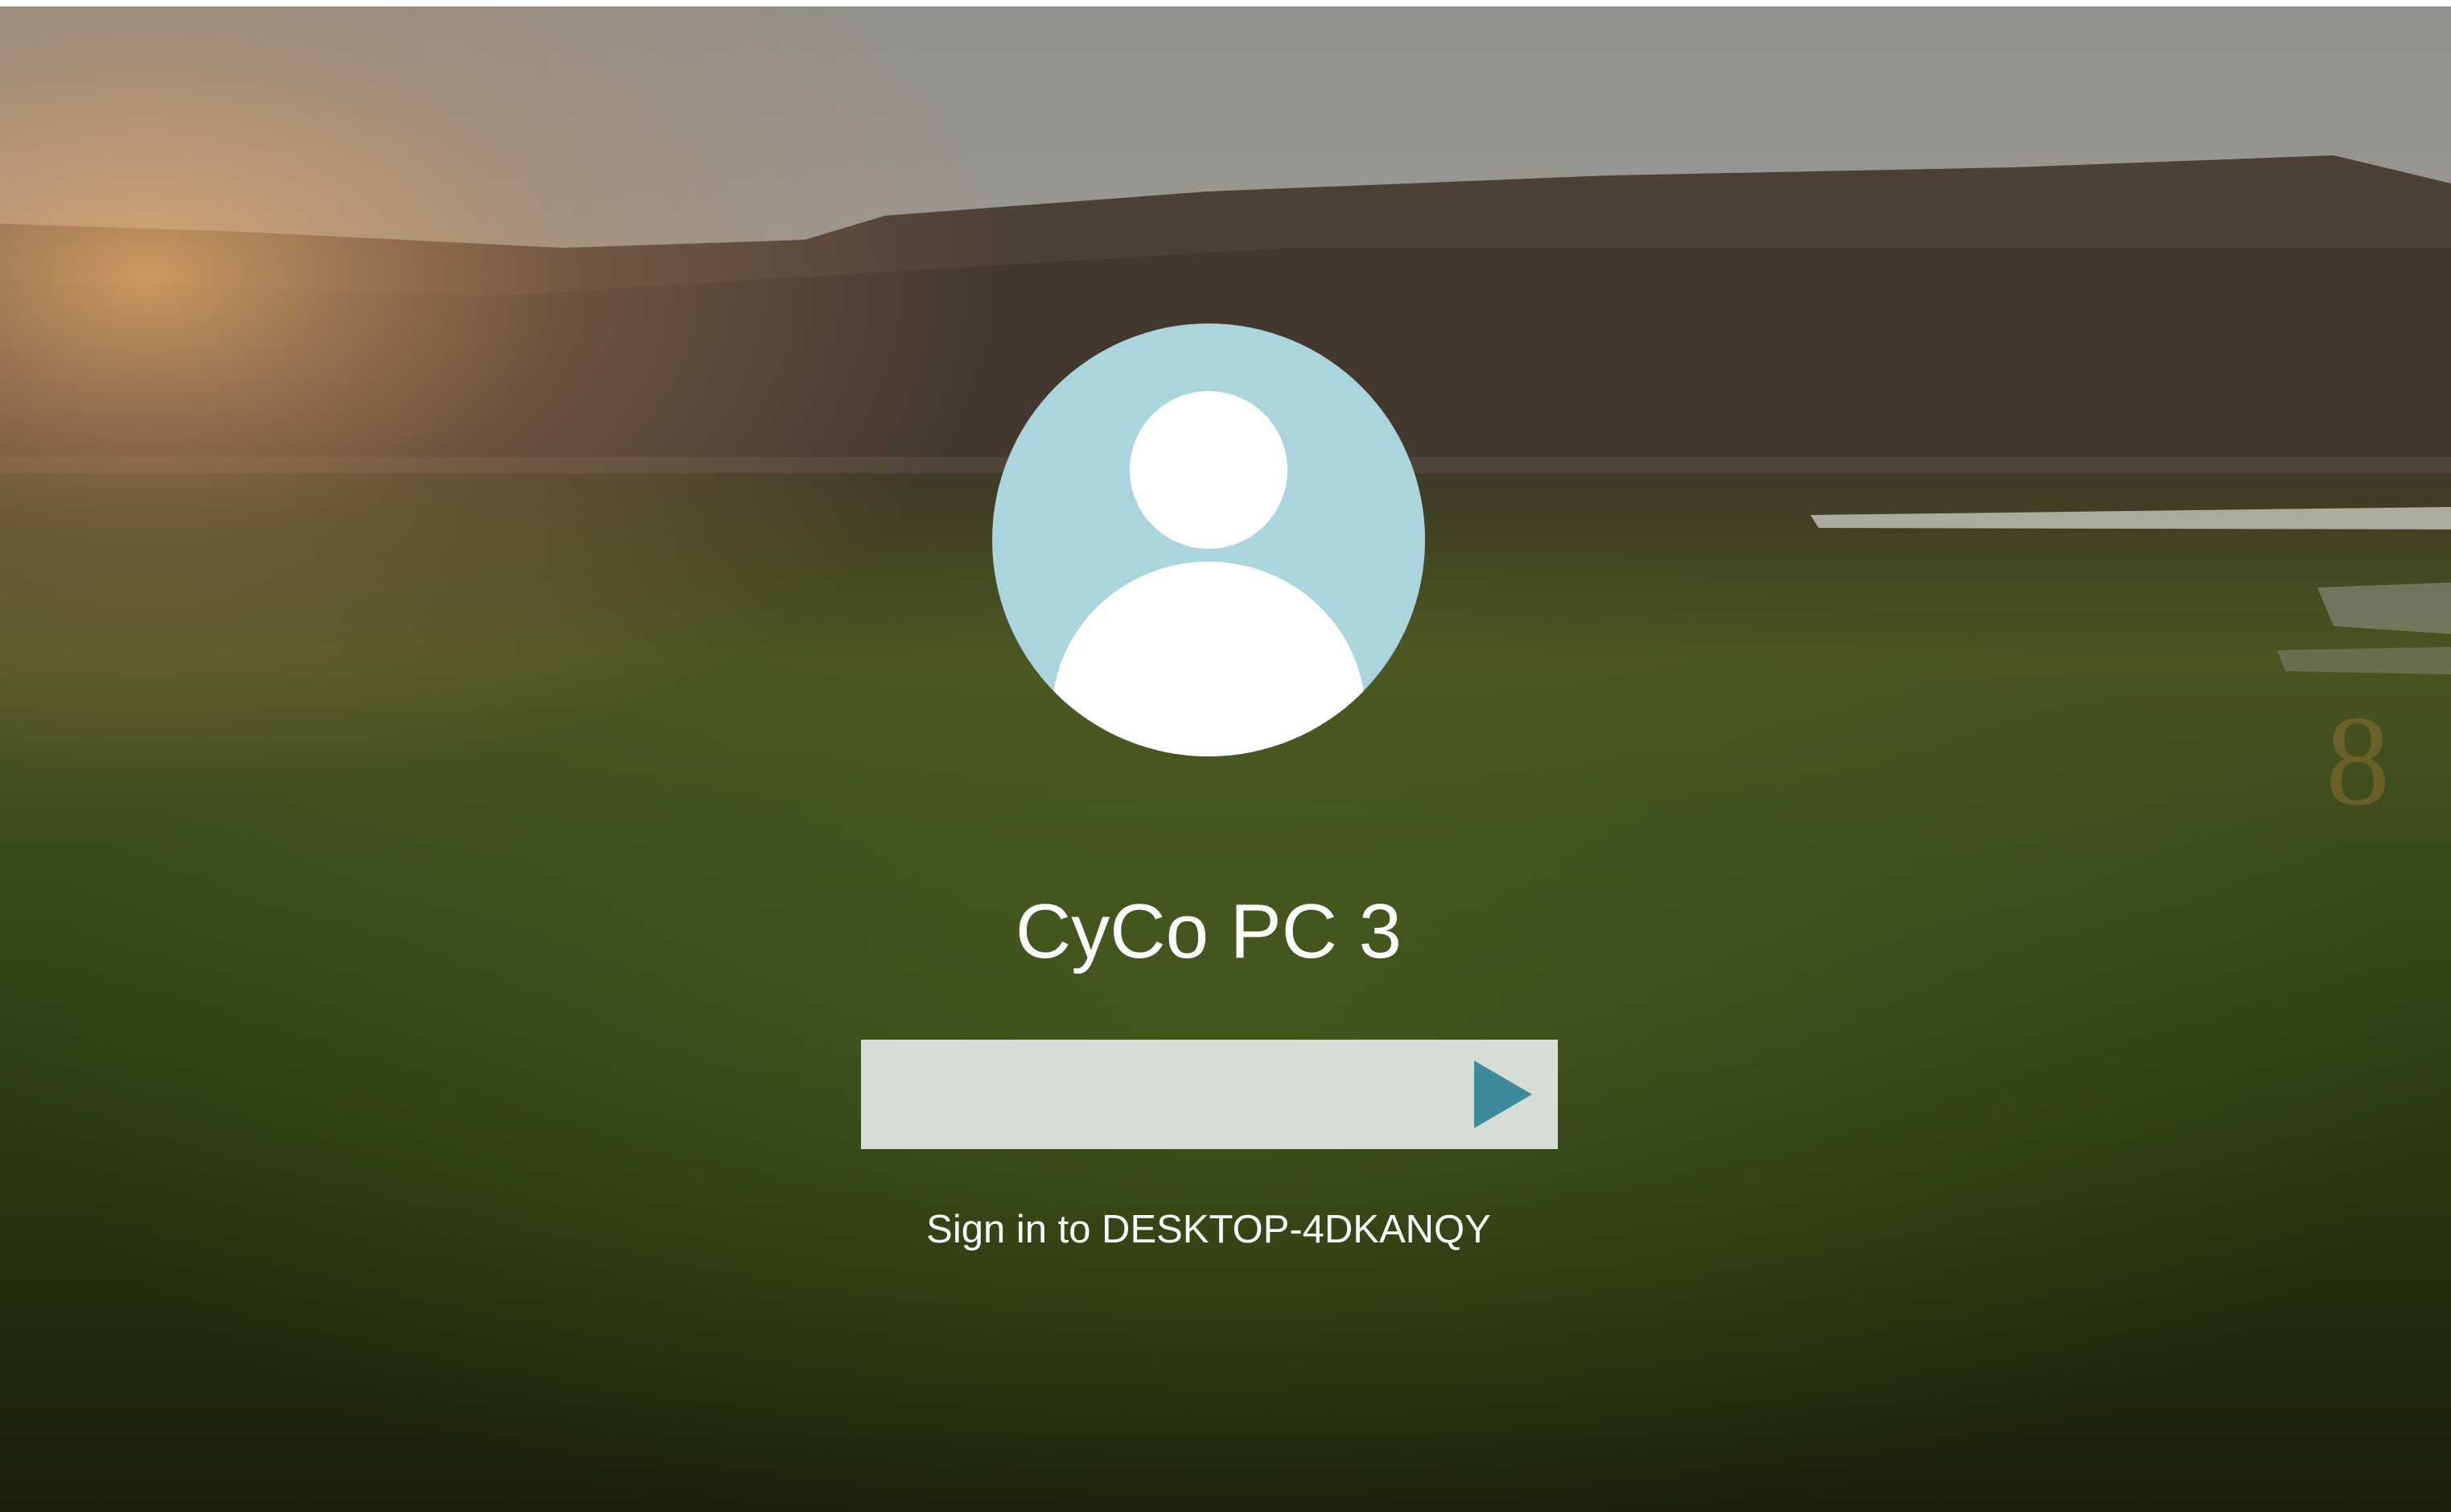  I want to click on wallpaper-watermark-glyph: 8, so click(2358, 760).